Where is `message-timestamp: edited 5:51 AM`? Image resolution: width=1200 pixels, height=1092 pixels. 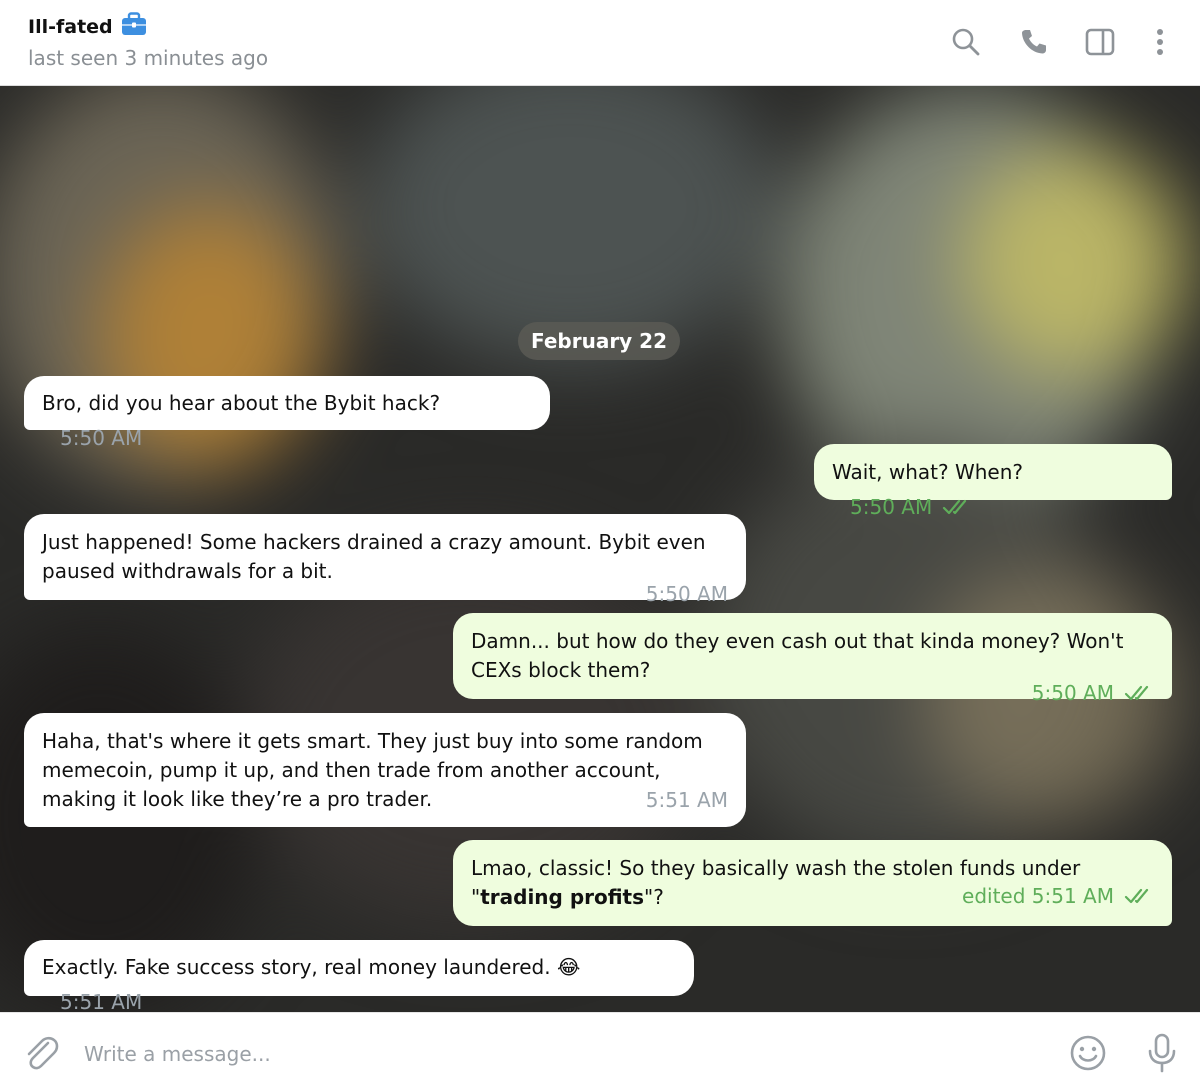 message-timestamp: edited 5:51 AM is located at coordinates (1038, 896).